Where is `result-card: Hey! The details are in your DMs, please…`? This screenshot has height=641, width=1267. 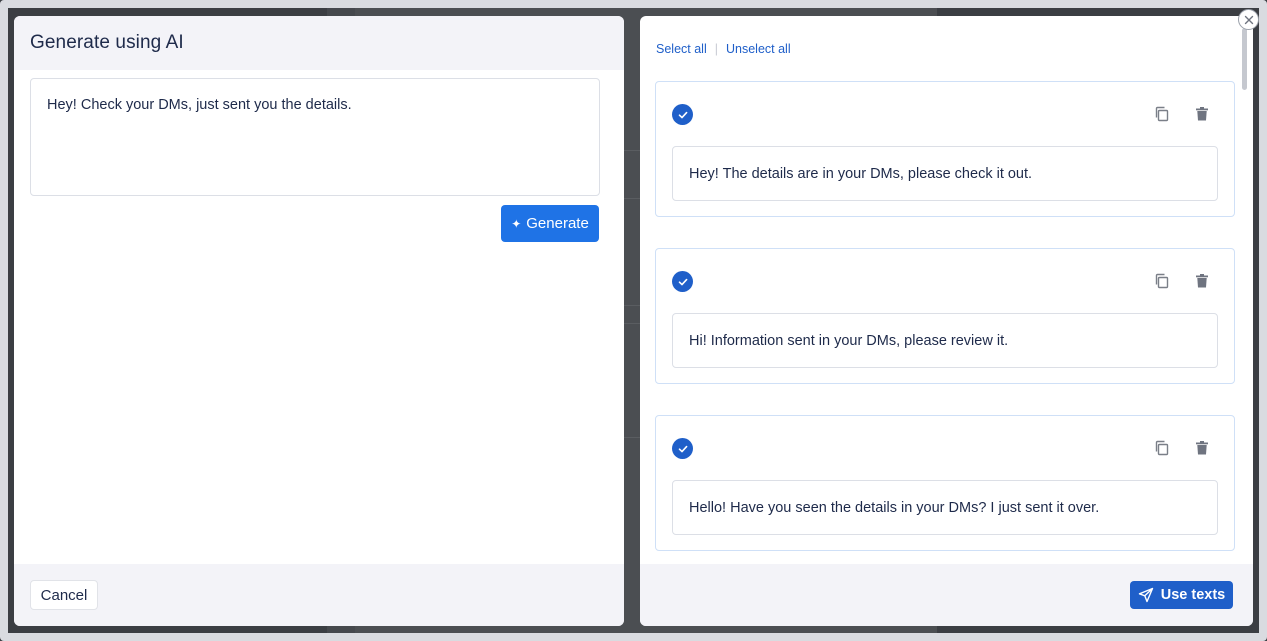 result-card: Hey! The details are in your DMs, please… is located at coordinates (945, 149).